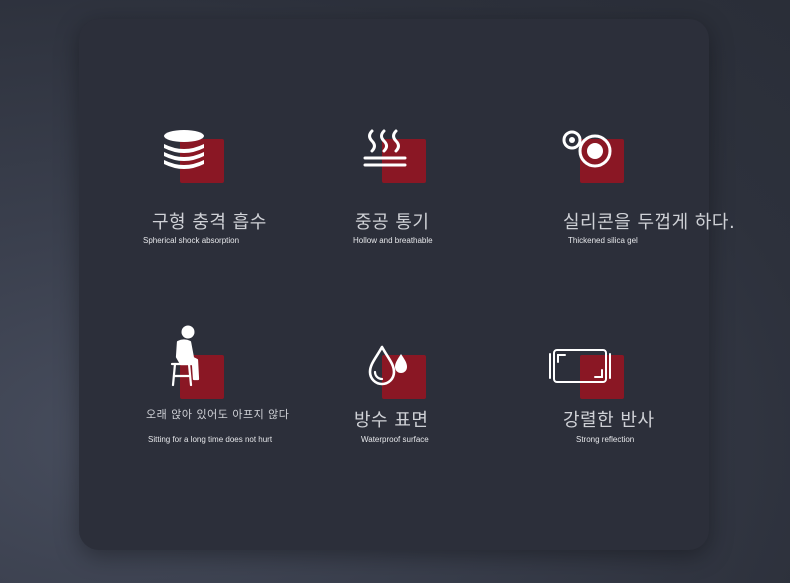 This screenshot has width=790, height=583. Describe the element at coordinates (191, 240) in the screenshot. I see `feature-subtitle: Spherical shock absorption` at that location.